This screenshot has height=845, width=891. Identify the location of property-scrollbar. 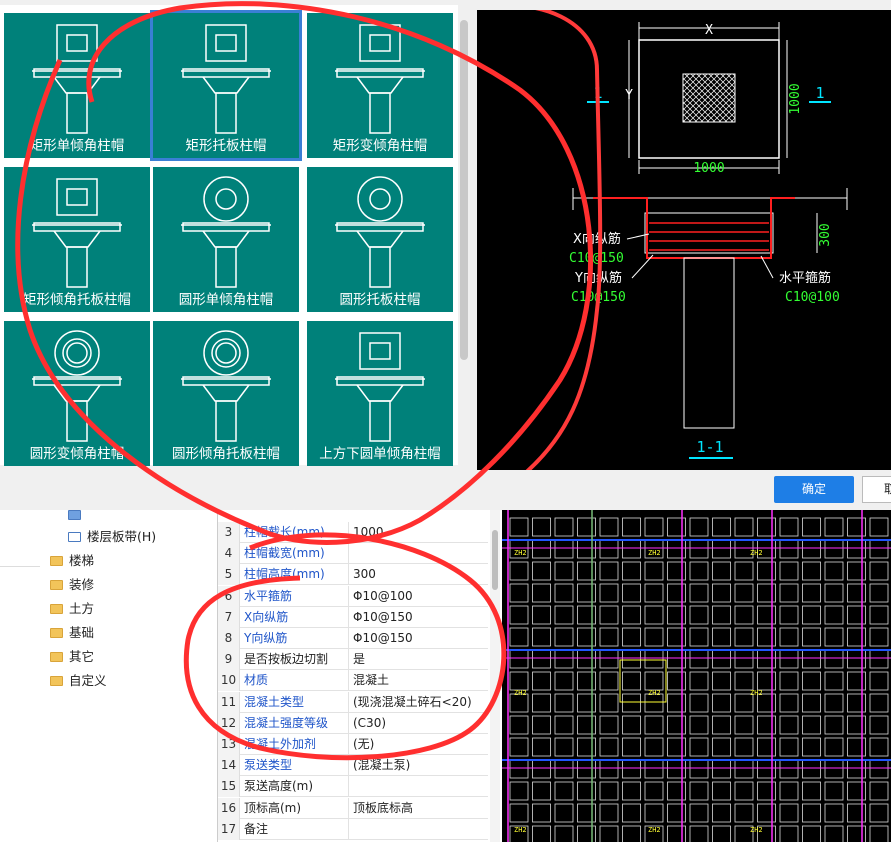
(495, 676).